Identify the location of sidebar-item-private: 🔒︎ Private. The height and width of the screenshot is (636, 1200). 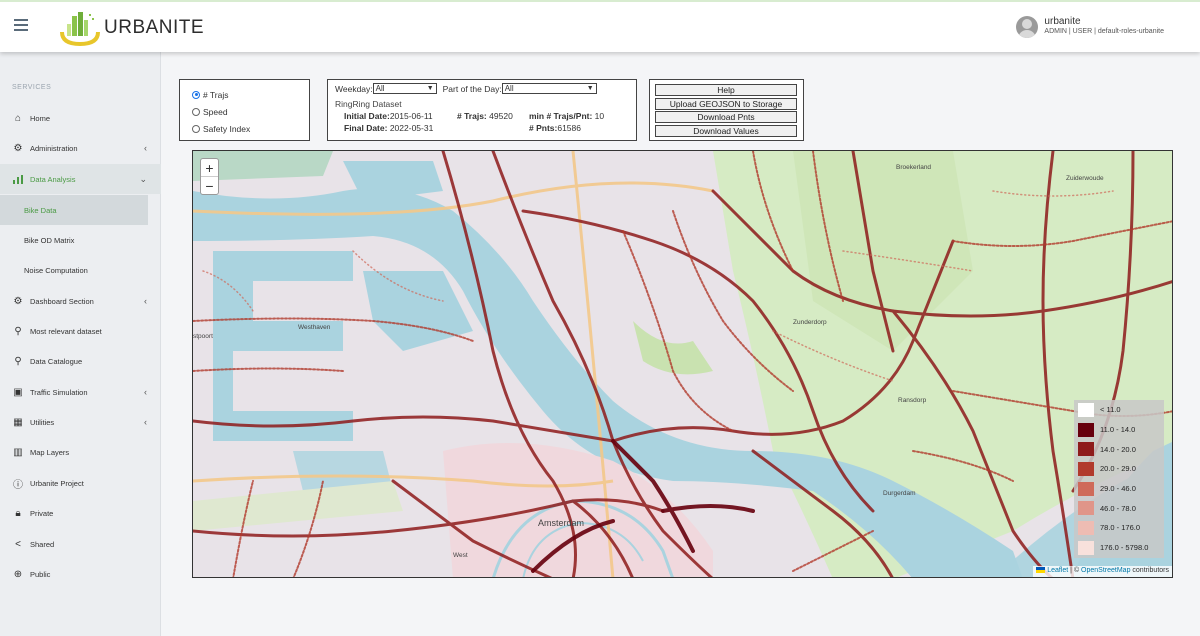
(80, 513).